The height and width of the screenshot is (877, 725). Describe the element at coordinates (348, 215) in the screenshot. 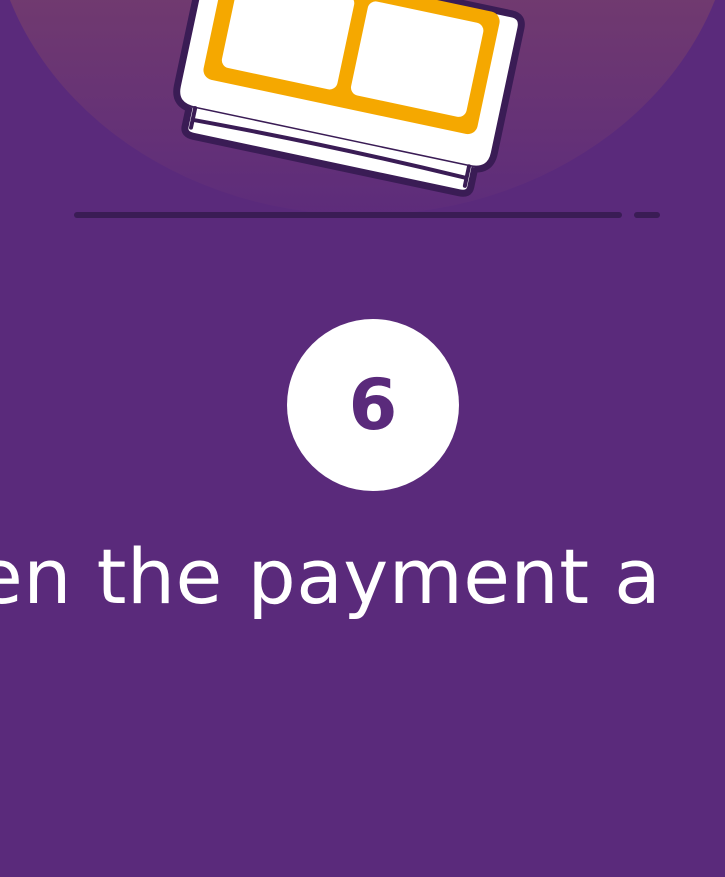

I see `shelf-line` at that location.